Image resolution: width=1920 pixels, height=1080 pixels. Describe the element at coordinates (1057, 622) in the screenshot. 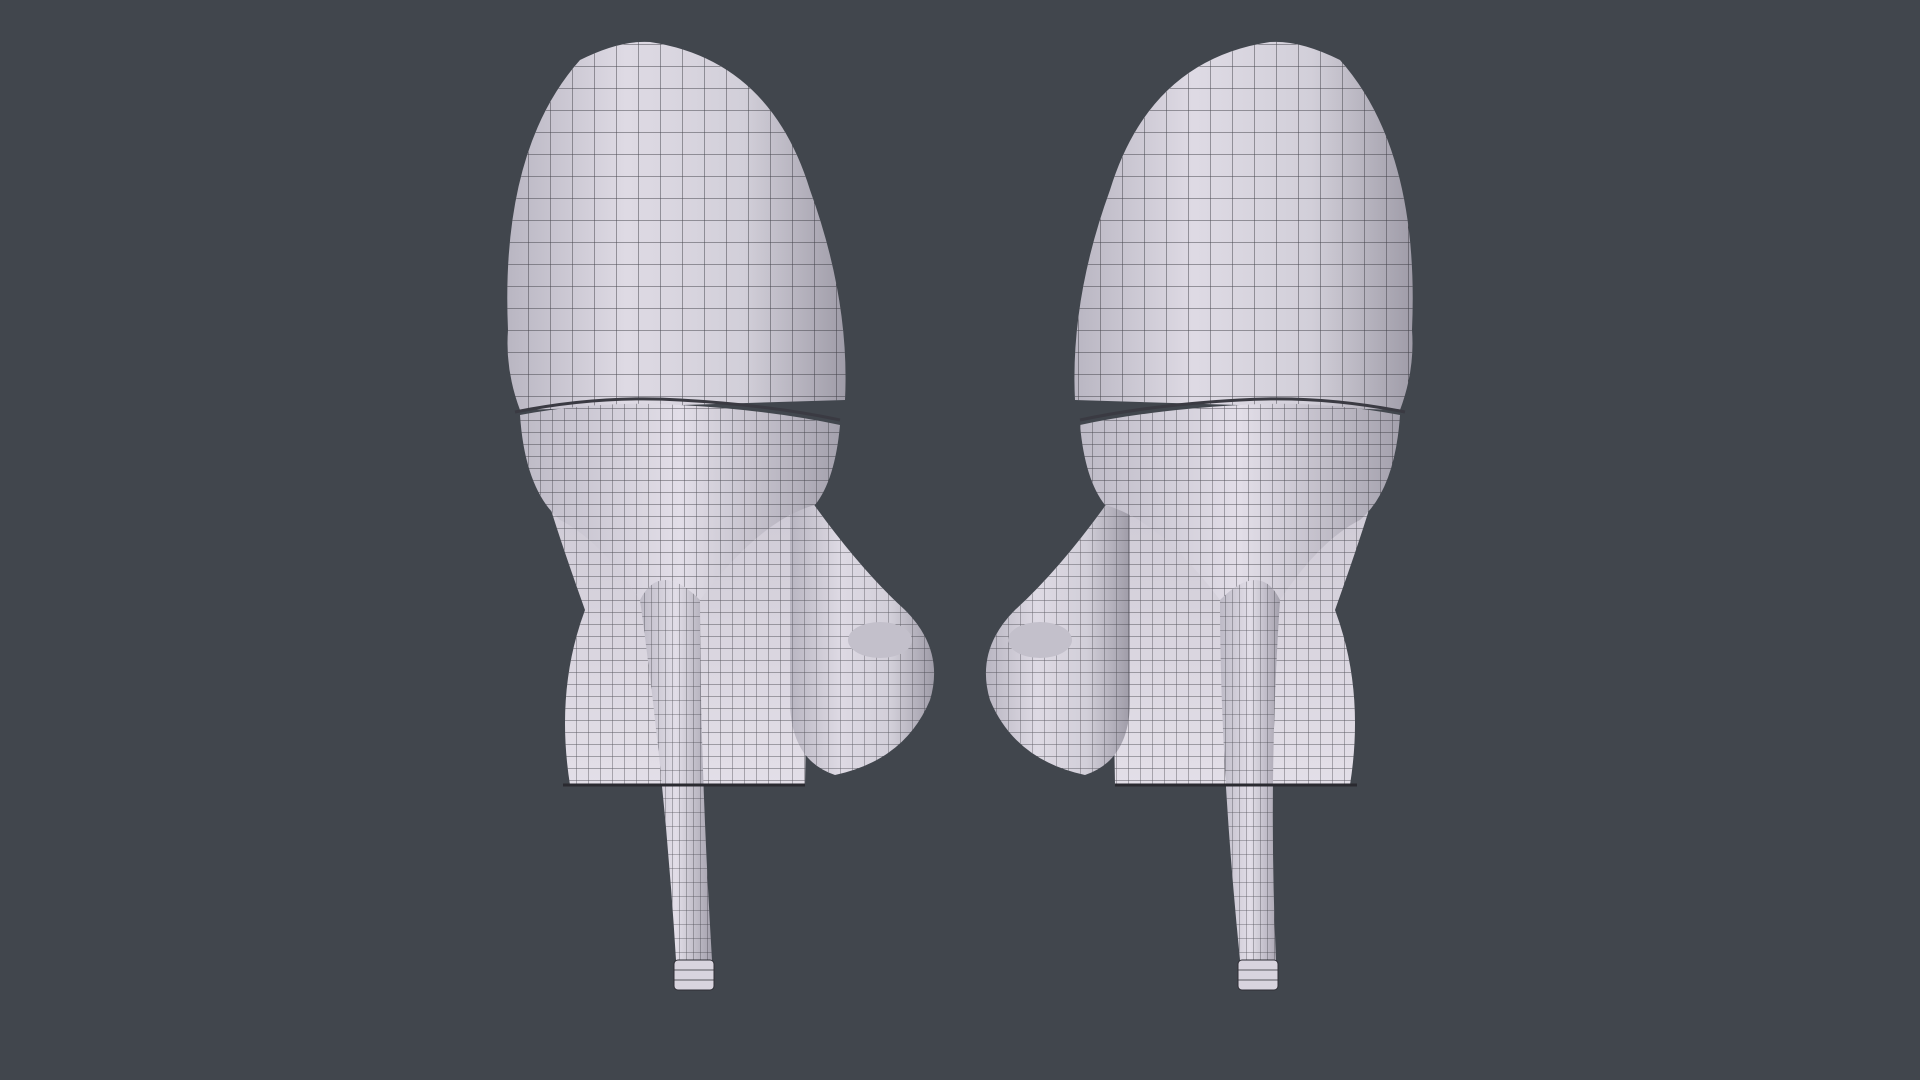

I see `right-shoe-toe-curl` at that location.